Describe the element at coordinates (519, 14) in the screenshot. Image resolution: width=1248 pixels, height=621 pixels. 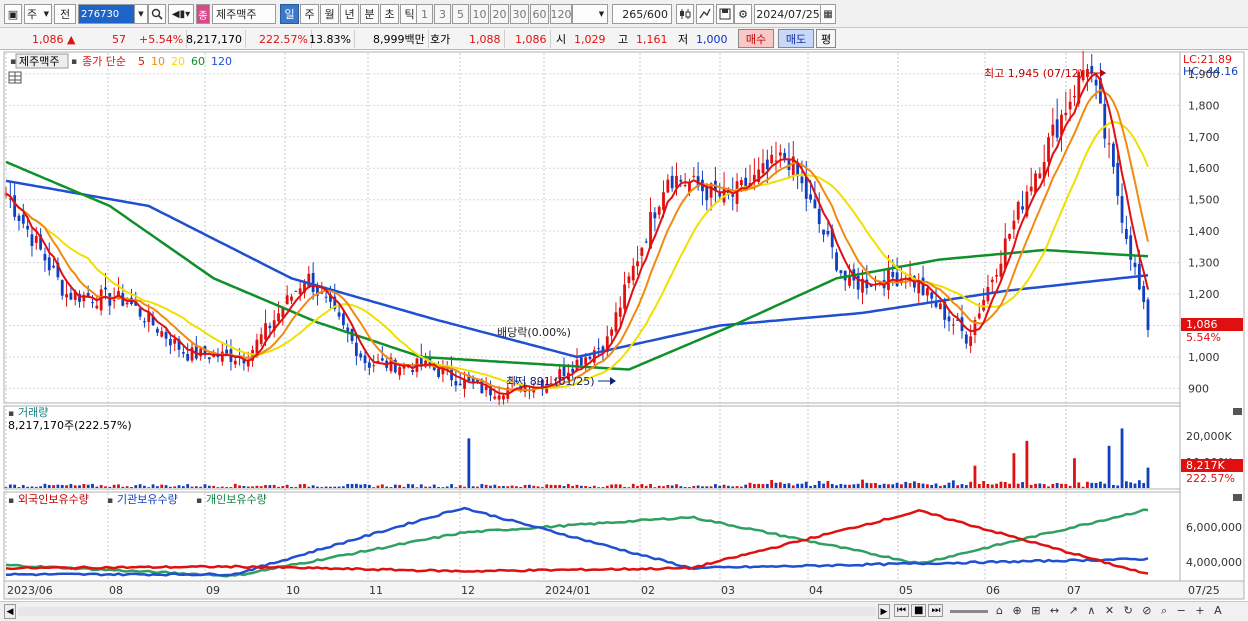
I see `minute-button-30: 30` at that location.